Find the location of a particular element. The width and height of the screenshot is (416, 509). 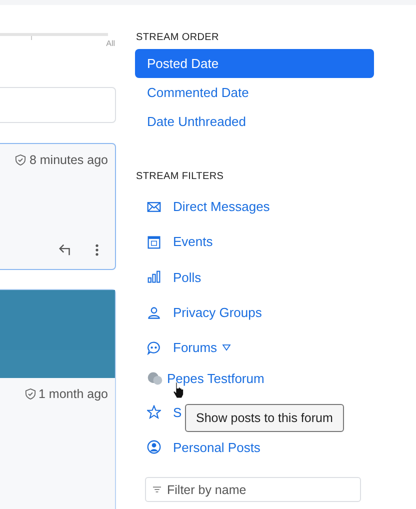

filter-link: Polls is located at coordinates (187, 277).